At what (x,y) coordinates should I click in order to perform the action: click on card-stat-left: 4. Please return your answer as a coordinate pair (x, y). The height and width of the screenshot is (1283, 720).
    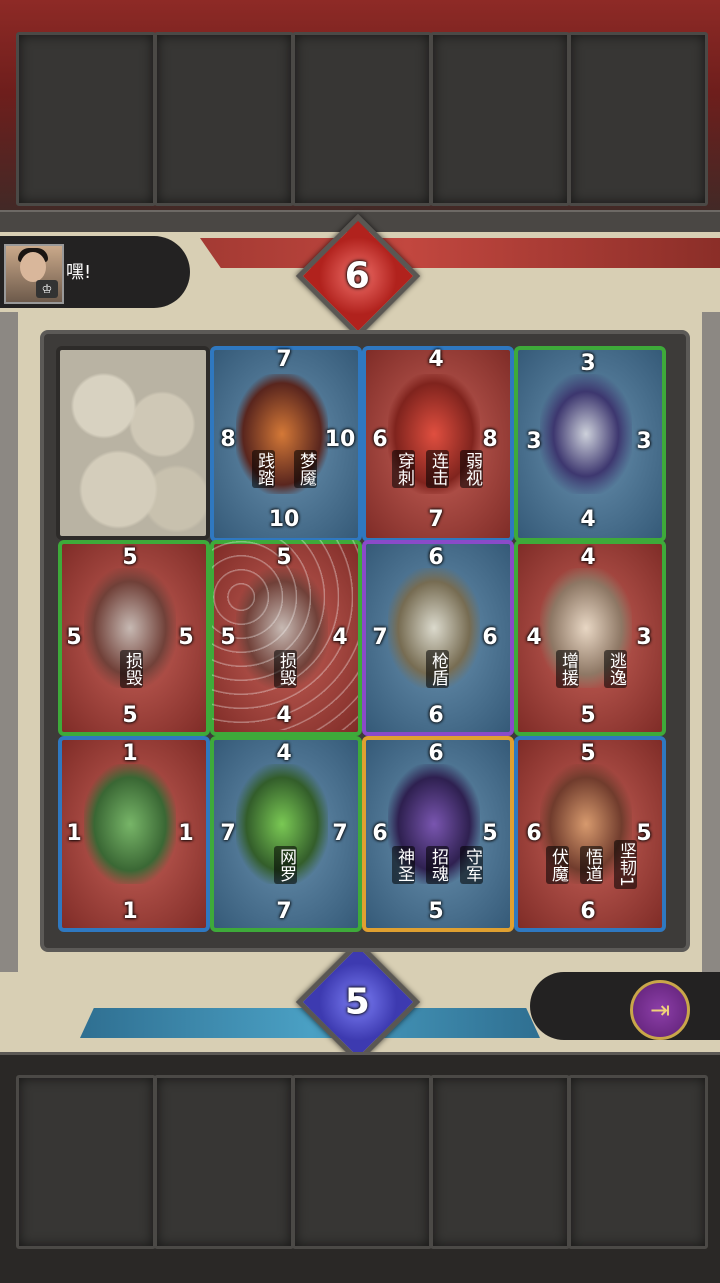
    Looking at the image, I should click on (534, 637).